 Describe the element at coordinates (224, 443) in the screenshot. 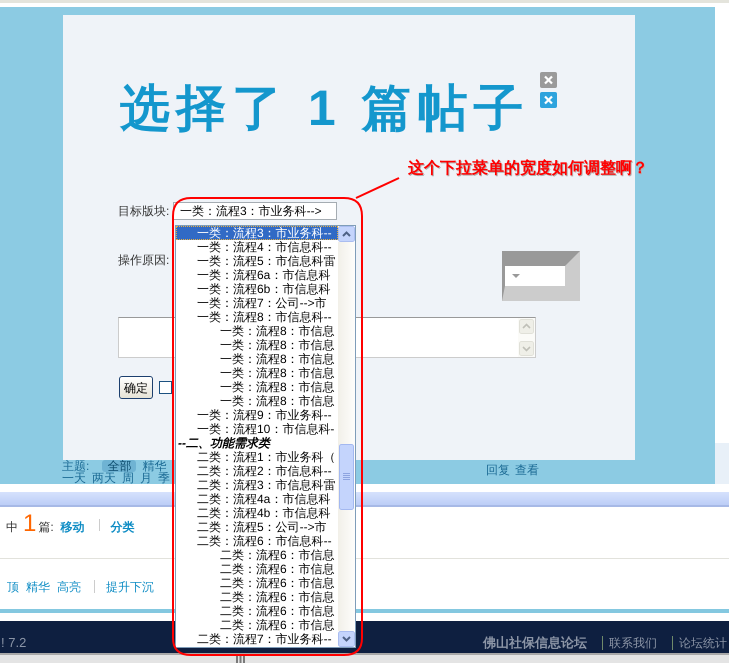

I see `option-group-label: --二、功能需求类` at that location.